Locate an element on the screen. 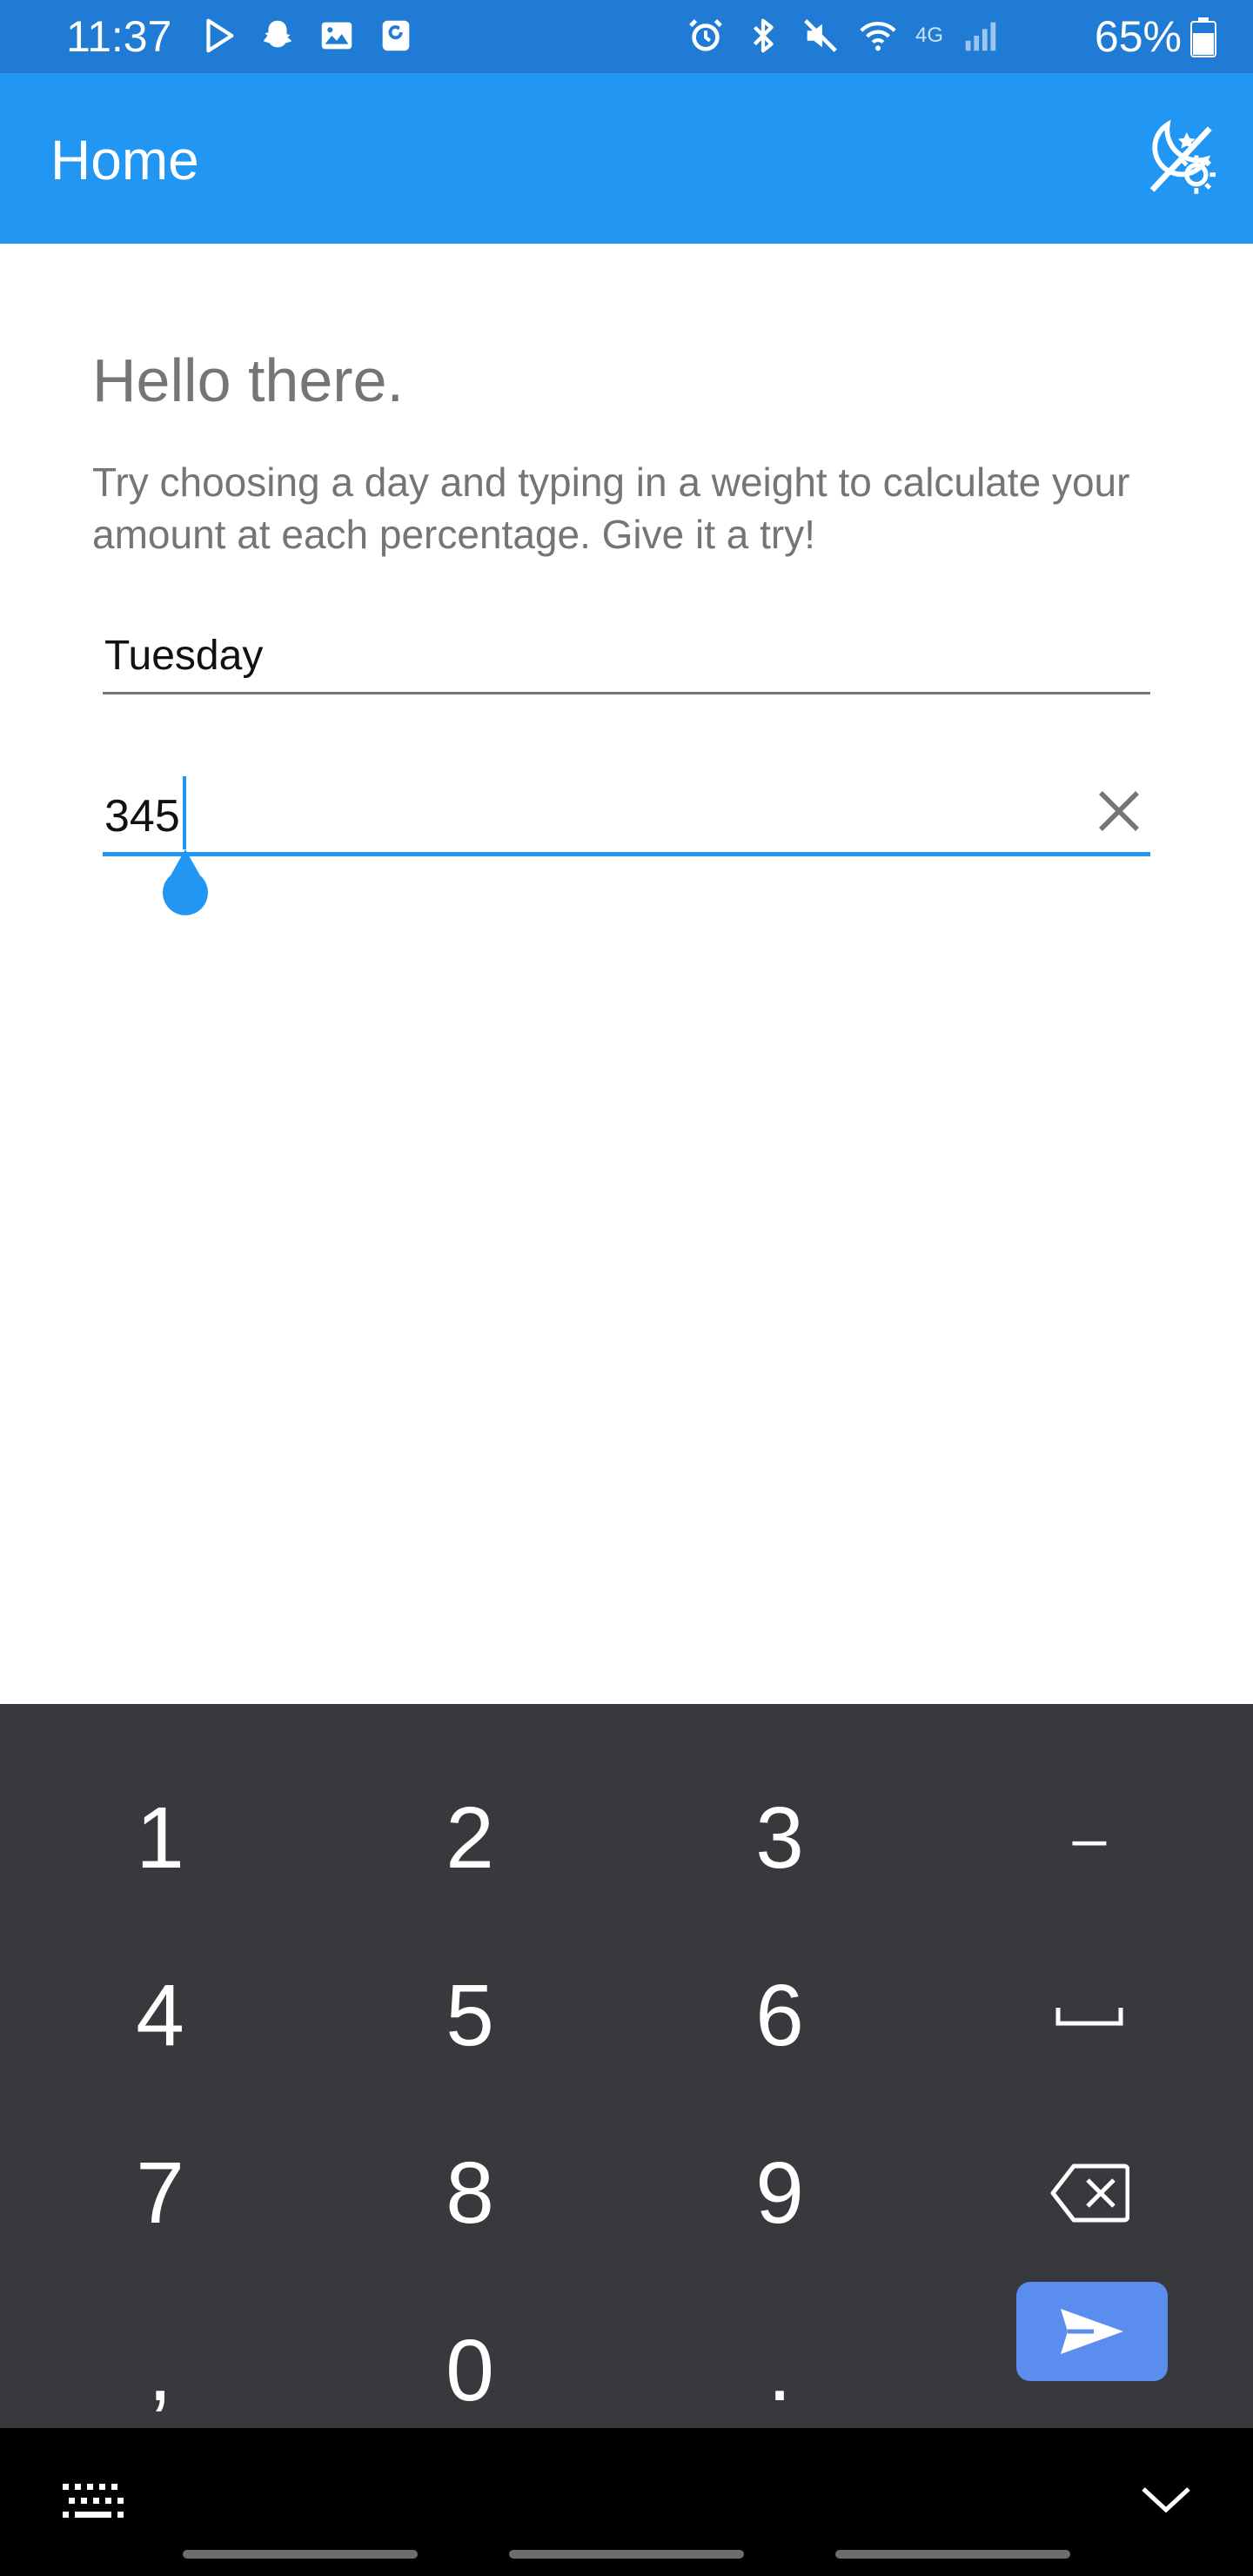 The height and width of the screenshot is (2576, 1253). text-caret is located at coordinates (184, 812).